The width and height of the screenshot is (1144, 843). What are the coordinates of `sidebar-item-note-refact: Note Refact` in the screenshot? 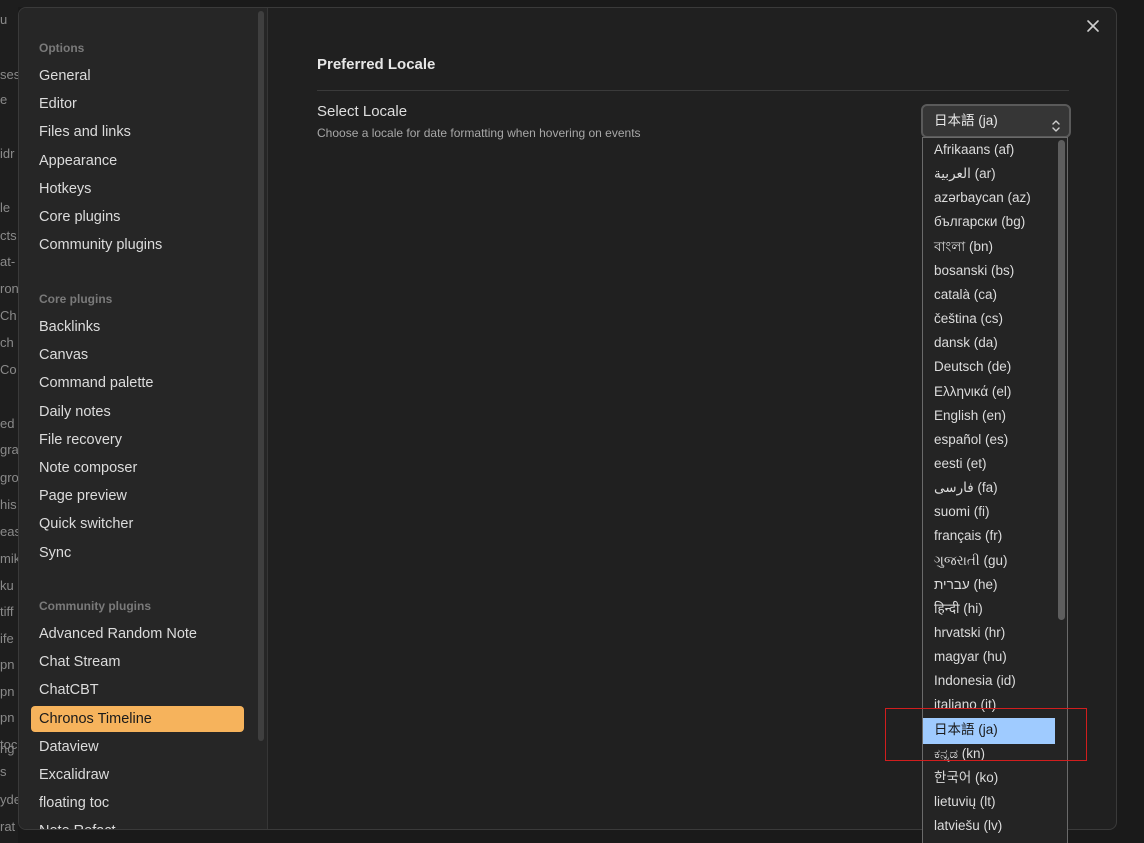 It's located at (137, 823).